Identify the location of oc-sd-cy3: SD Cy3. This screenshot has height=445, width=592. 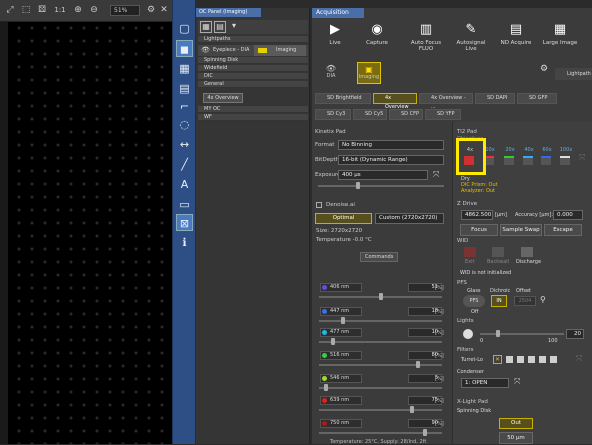
(333, 114).